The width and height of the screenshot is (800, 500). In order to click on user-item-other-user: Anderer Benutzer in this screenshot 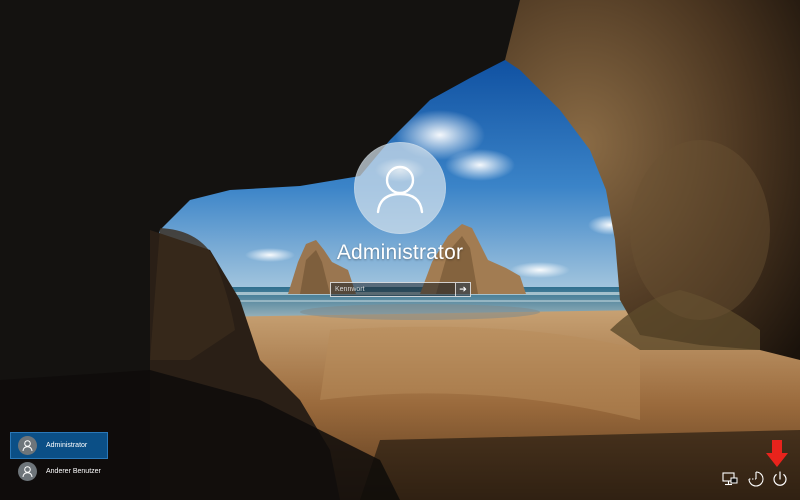, I will do `click(59, 471)`.